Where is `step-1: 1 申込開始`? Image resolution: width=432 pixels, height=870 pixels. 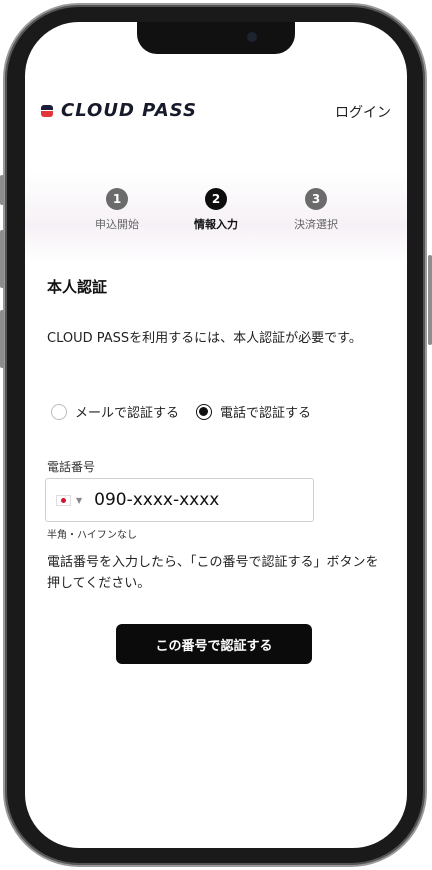 step-1: 1 申込開始 is located at coordinates (117, 210).